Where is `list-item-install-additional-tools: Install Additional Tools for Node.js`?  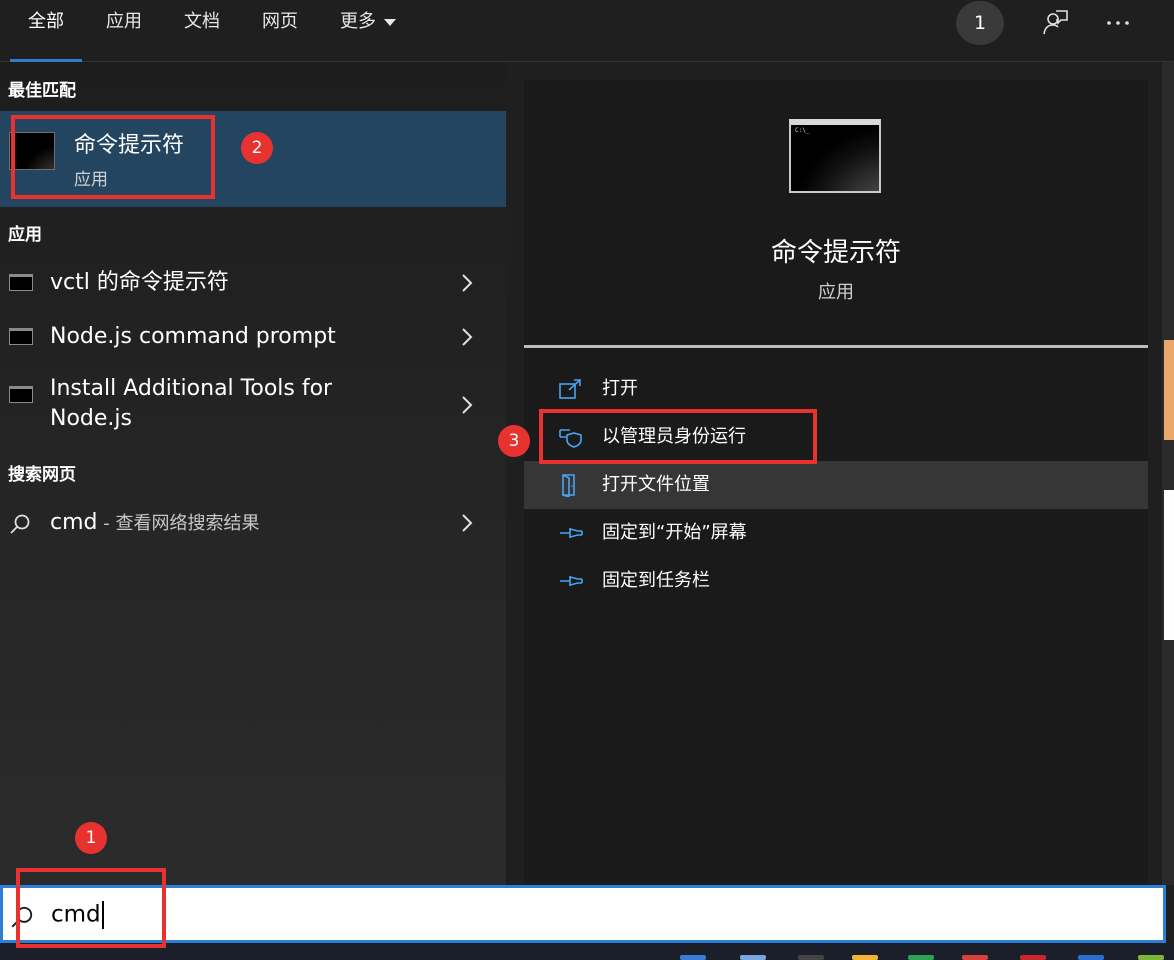 list-item-install-additional-tools: Install Additional Tools for Node.js is located at coordinates (253, 405).